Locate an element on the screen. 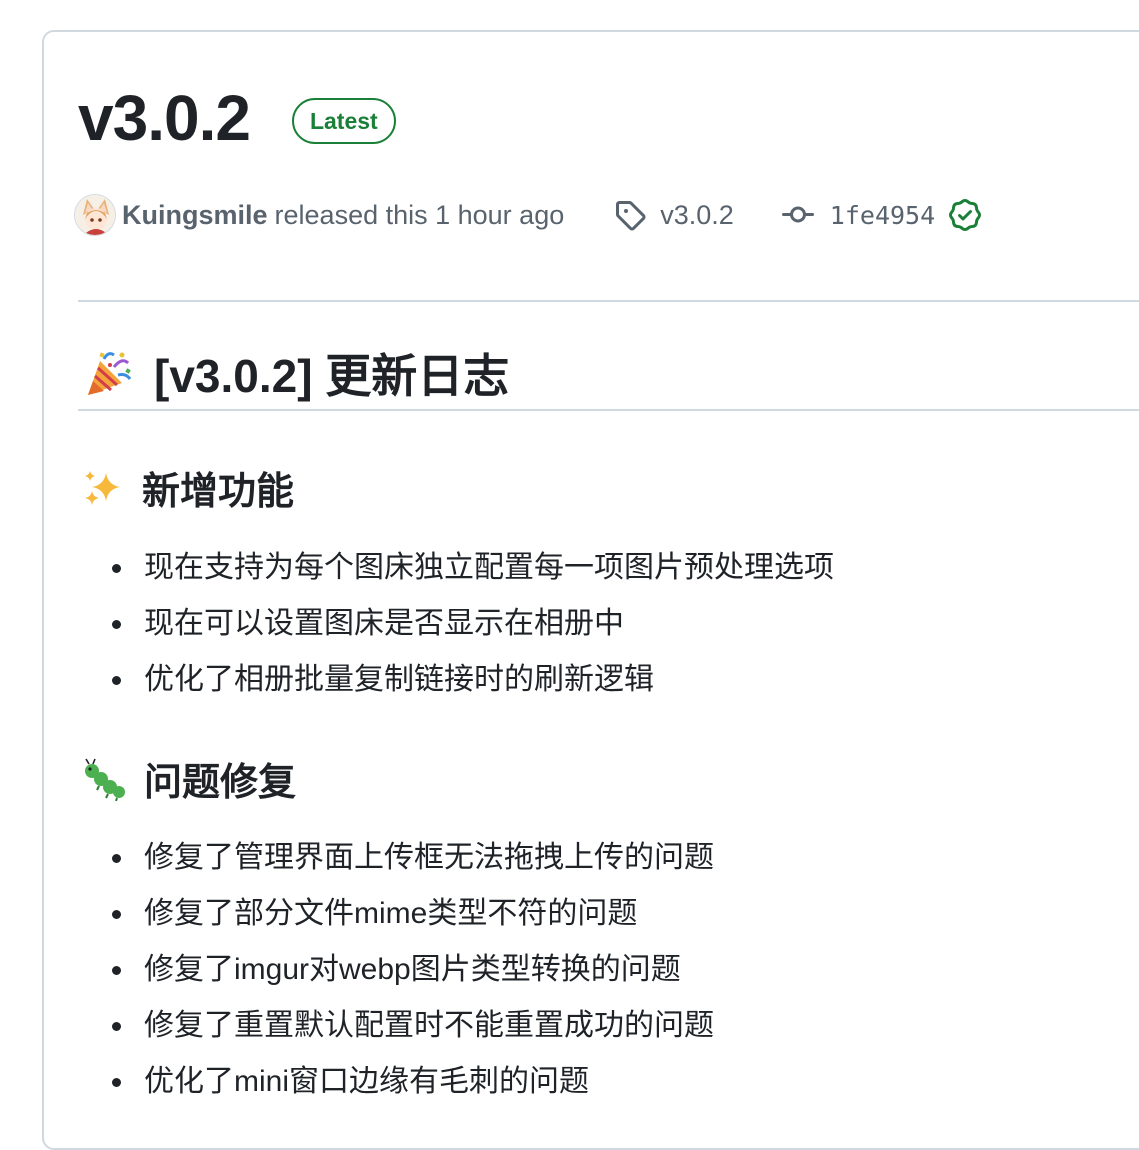  party-popper-icon is located at coordinates (110, 373).